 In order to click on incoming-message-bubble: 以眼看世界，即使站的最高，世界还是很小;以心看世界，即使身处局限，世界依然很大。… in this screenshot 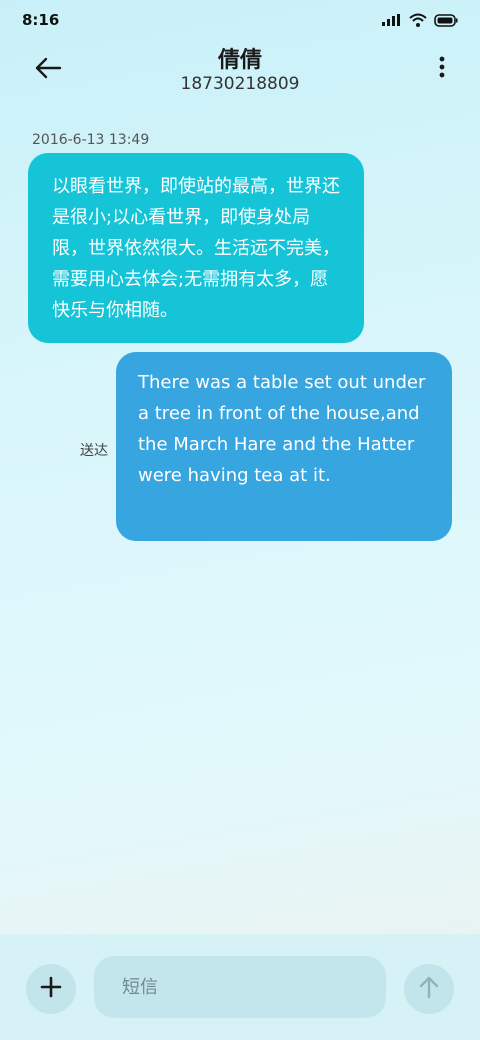, I will do `click(196, 248)`.